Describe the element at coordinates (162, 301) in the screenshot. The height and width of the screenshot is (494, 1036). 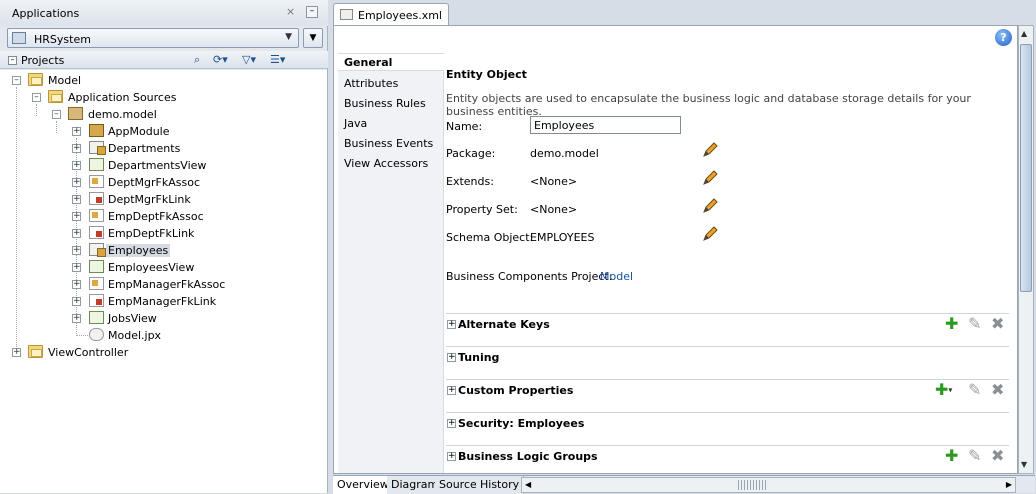
I see `tree-label: EmpManagerFkLink` at that location.